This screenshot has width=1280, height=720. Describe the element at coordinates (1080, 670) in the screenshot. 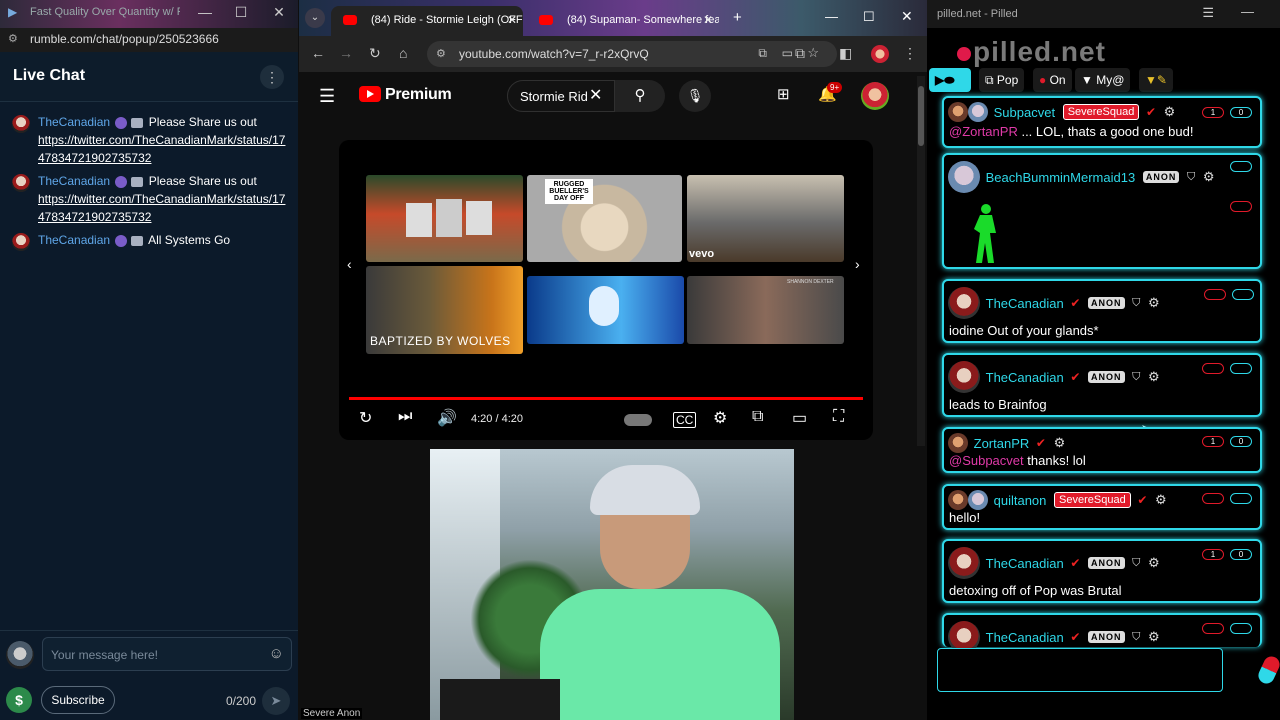

I see `message-input` at that location.